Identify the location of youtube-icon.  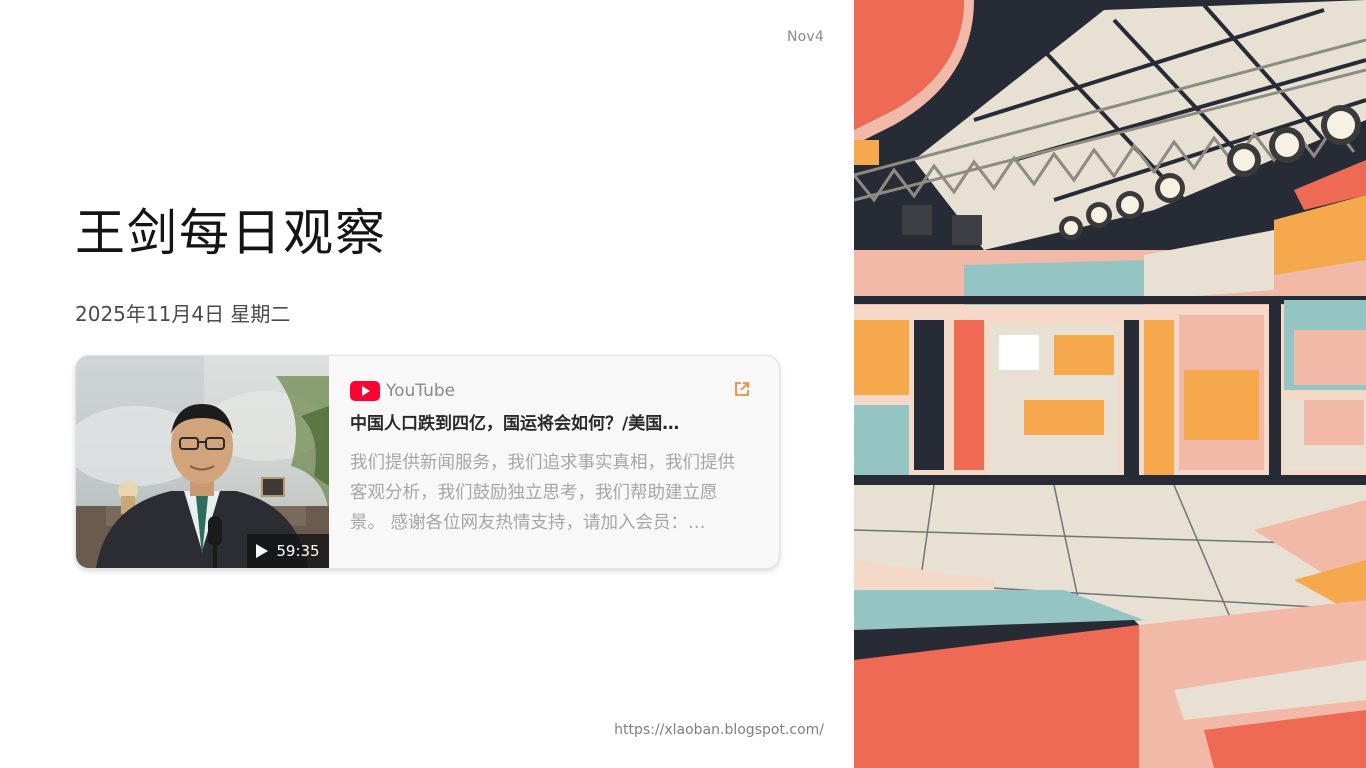
(365, 391).